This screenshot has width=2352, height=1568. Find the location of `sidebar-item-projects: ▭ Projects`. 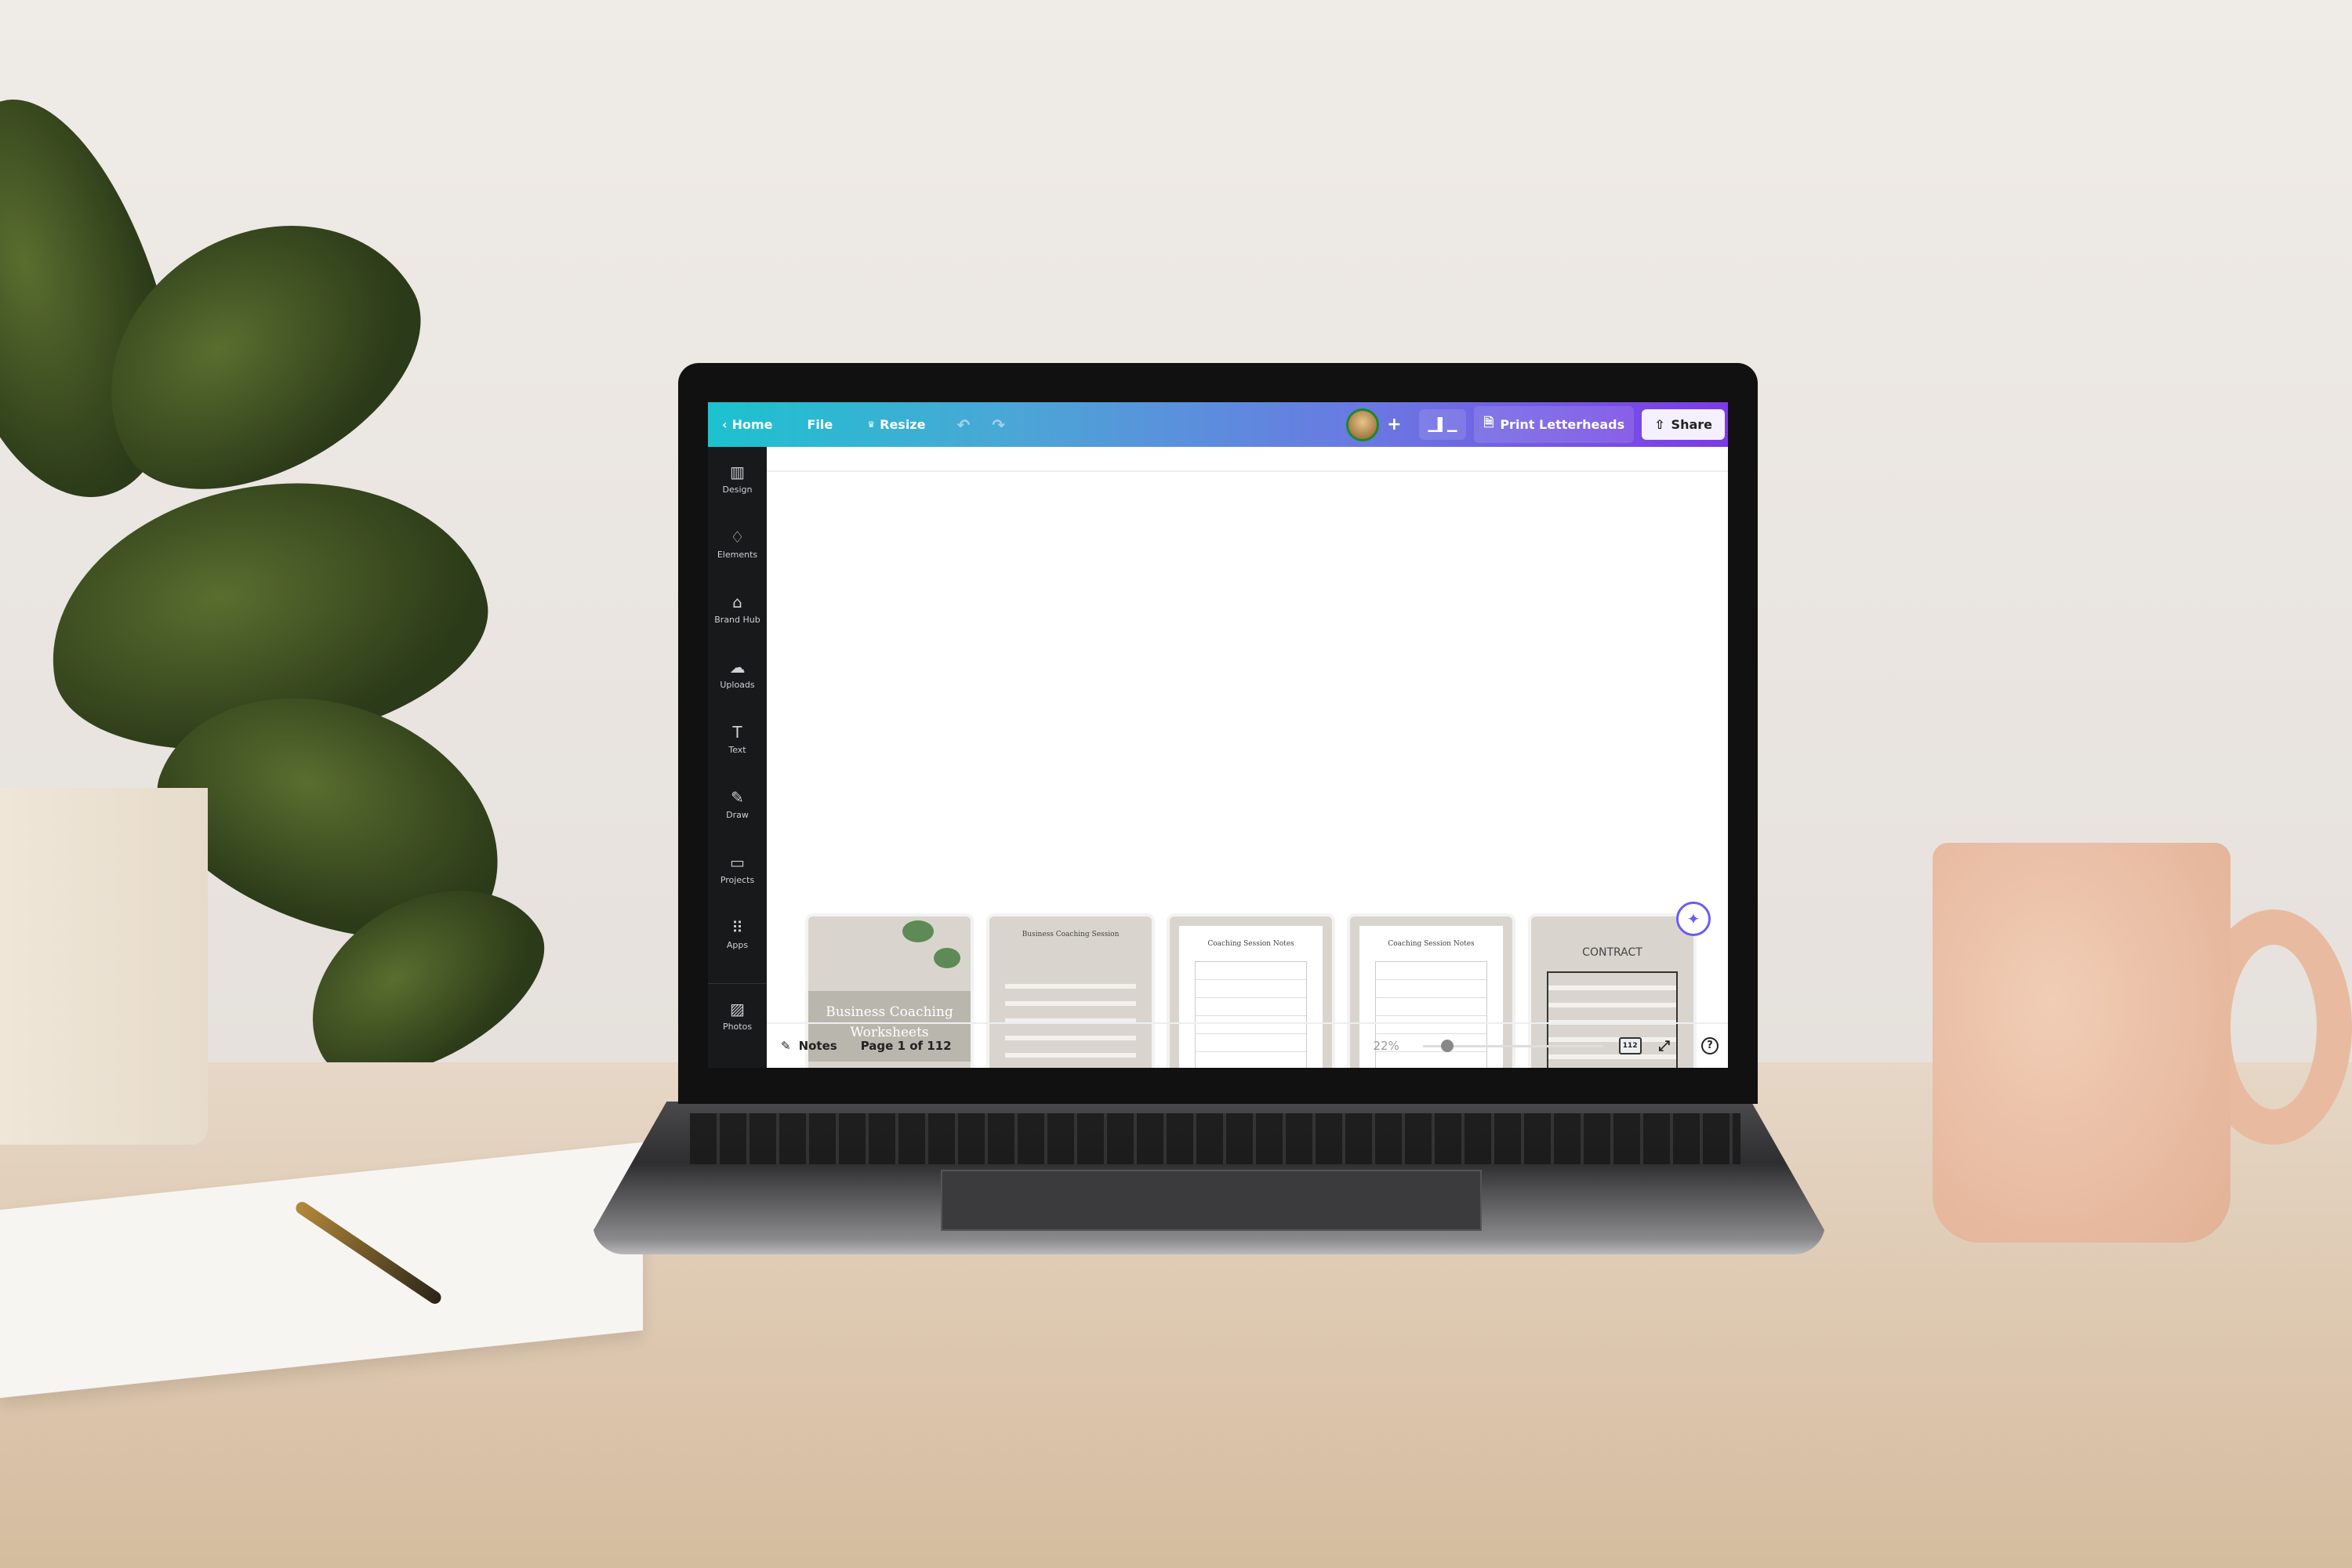

sidebar-item-projects: ▭ Projects is located at coordinates (737, 869).